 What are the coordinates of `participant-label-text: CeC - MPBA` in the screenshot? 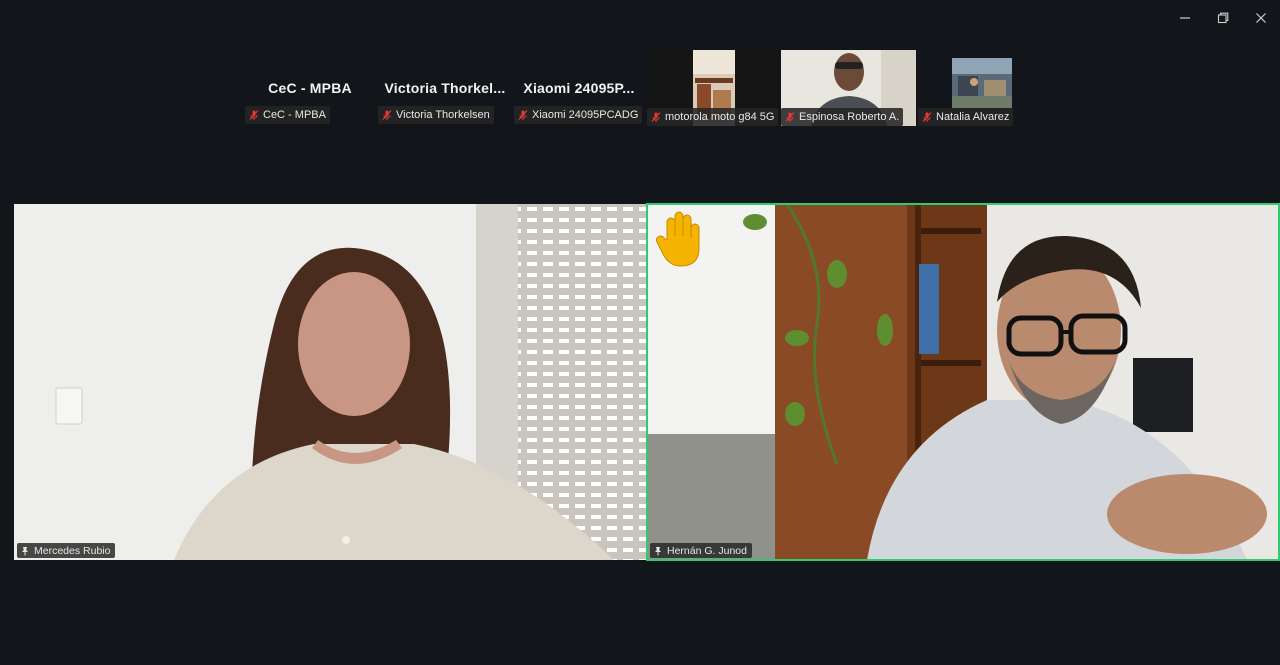 It's located at (294, 115).